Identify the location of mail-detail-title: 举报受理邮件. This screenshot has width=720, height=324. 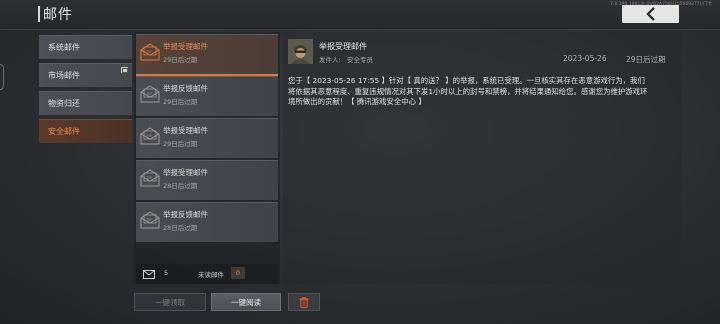
(343, 46).